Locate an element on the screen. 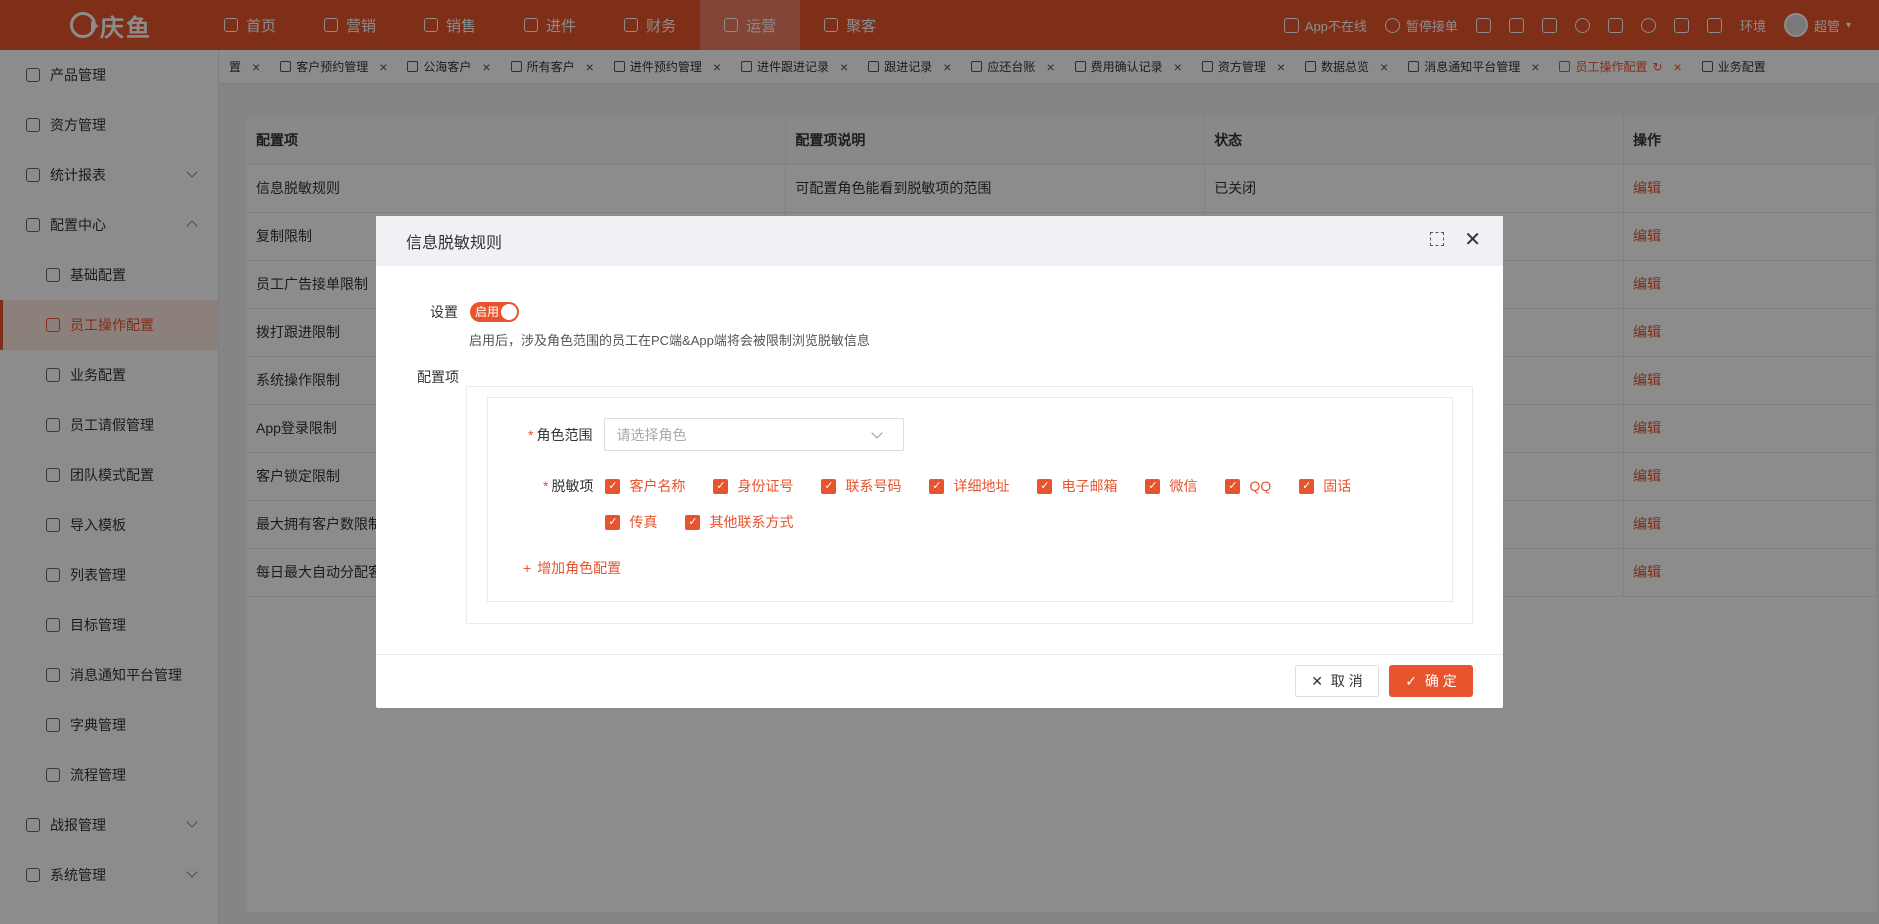 This screenshot has width=1879, height=924. add-role-label: 增加角色配置 is located at coordinates (579, 568).